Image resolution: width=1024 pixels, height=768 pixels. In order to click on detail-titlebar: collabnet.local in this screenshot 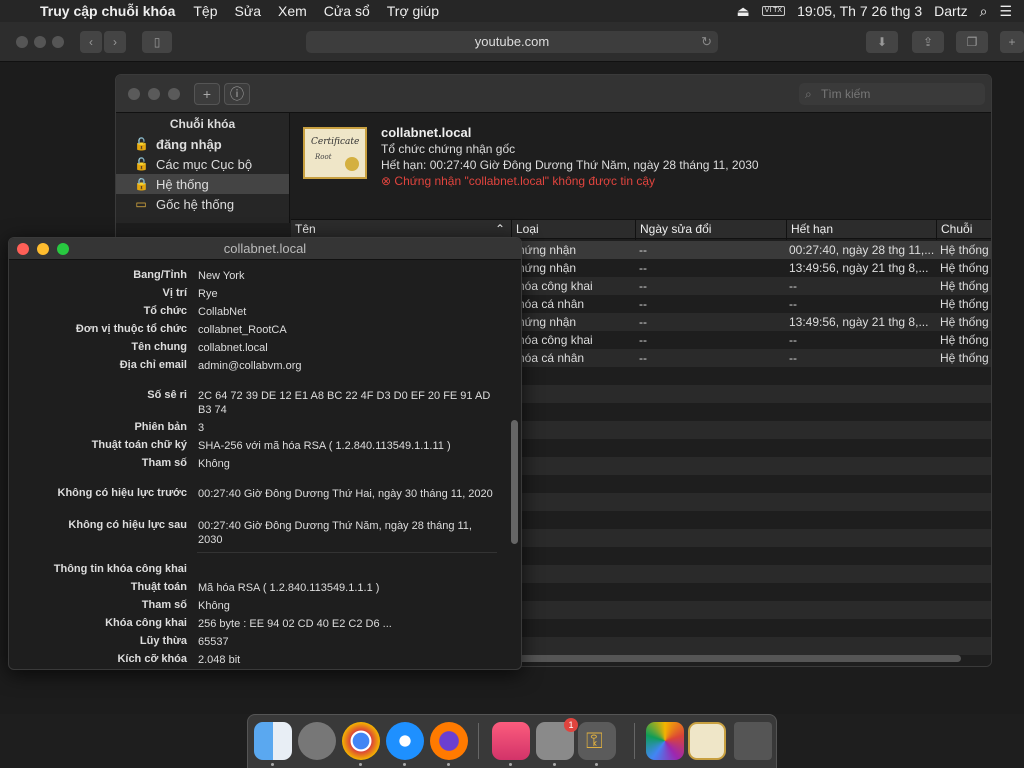, I will do `click(265, 249)`.